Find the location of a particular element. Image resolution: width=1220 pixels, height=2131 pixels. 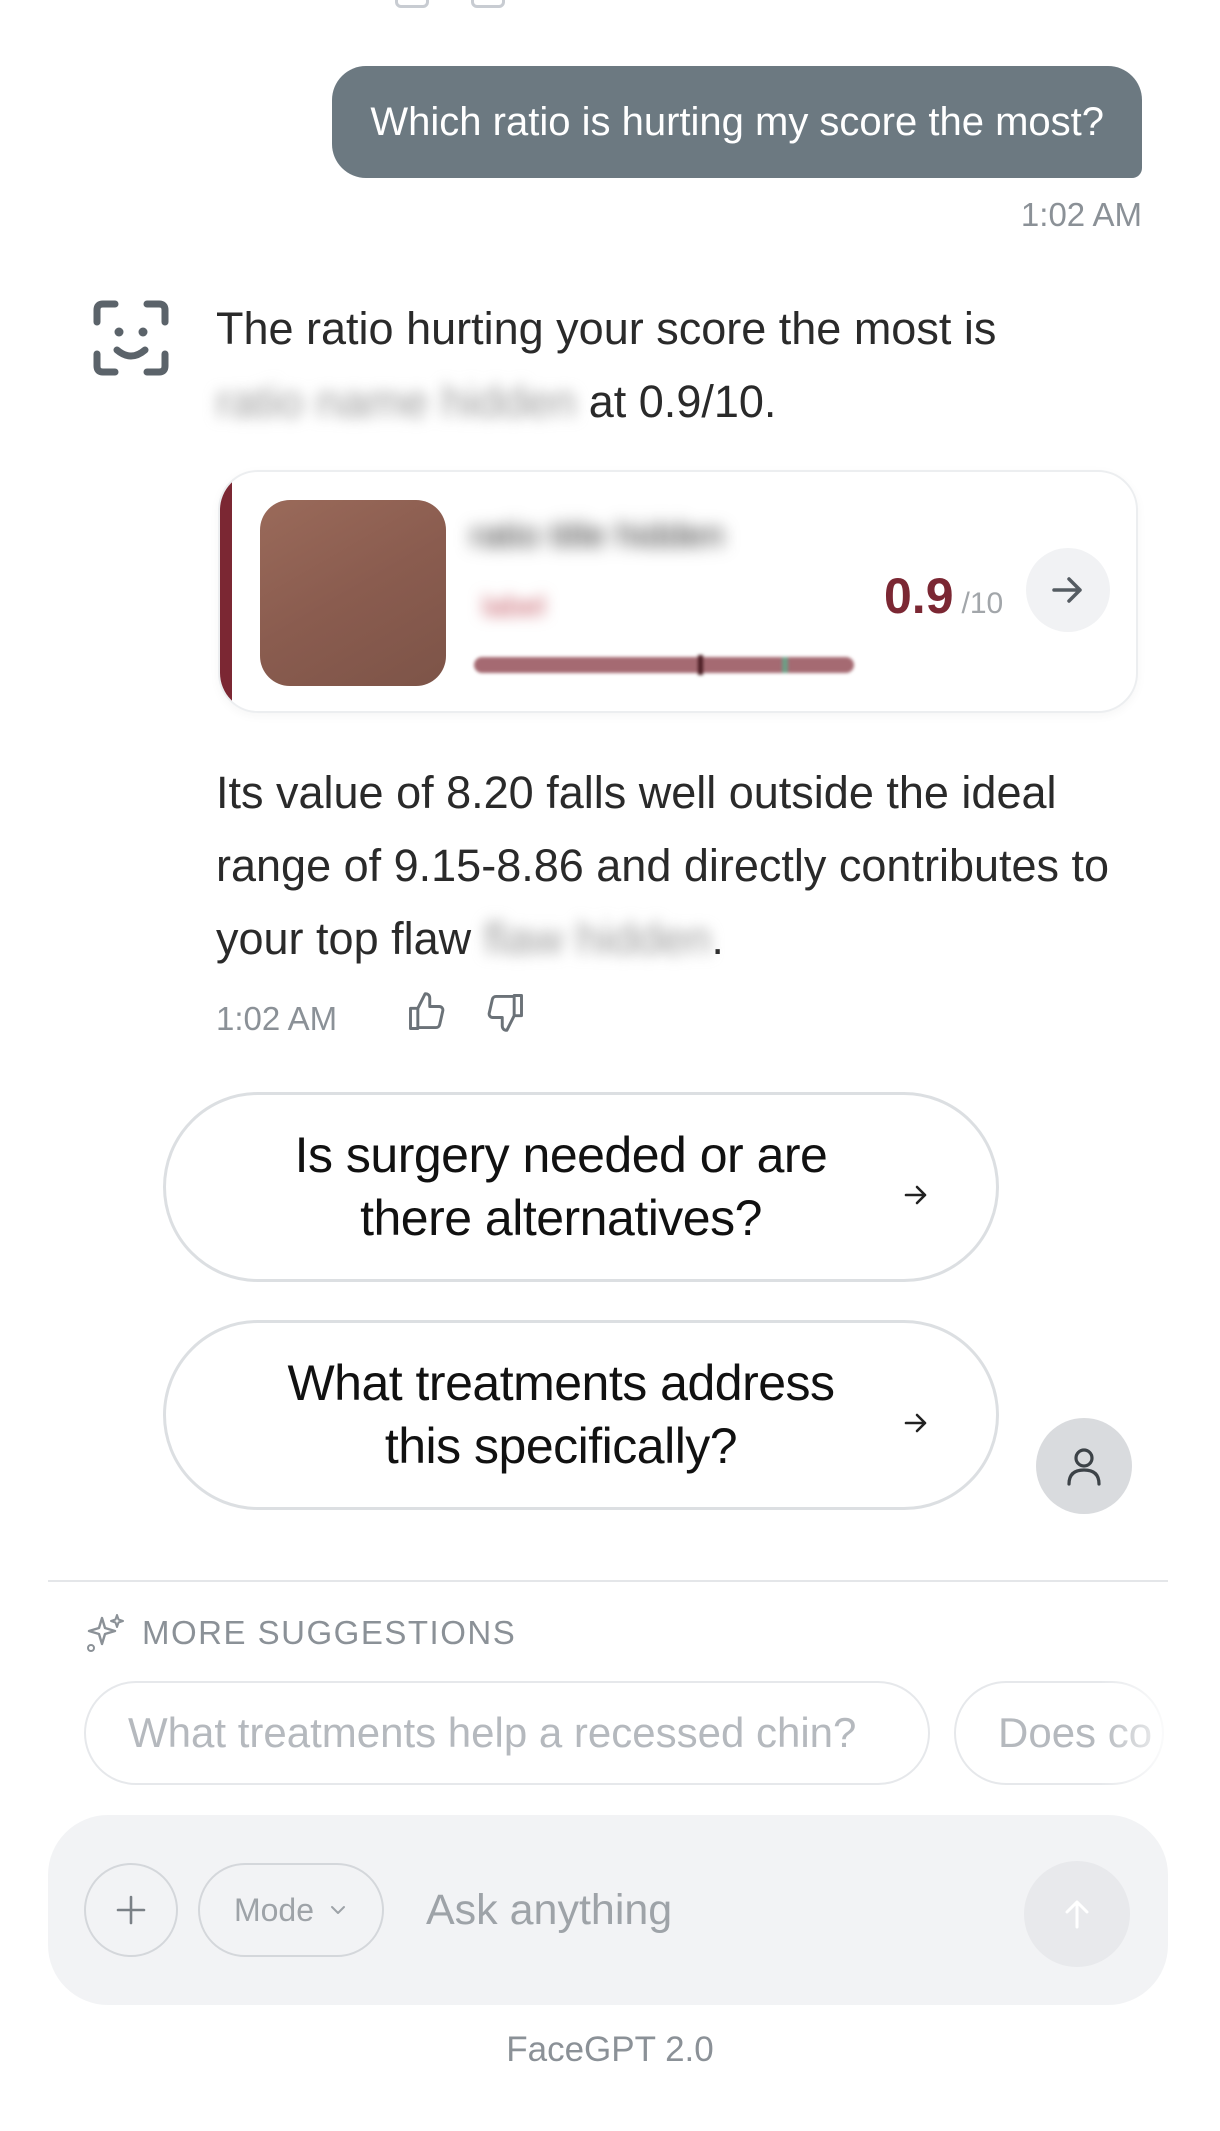

redacted-flaw: flaw hidden is located at coordinates (597, 938).